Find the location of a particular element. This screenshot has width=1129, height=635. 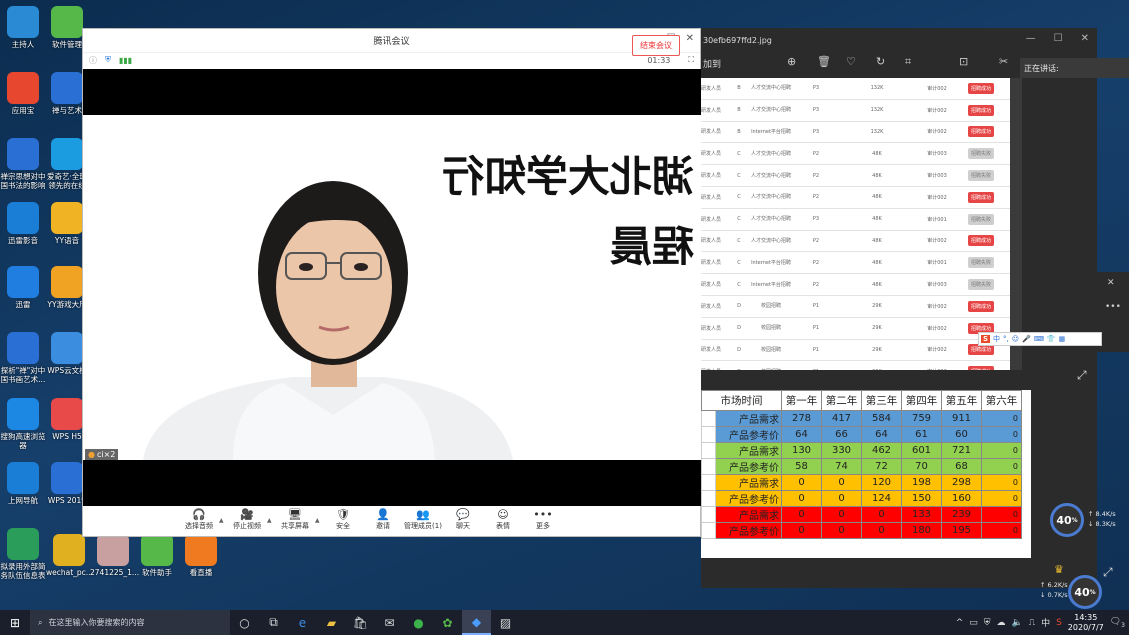

notification-count: 3 is located at coordinates (1123, 625).